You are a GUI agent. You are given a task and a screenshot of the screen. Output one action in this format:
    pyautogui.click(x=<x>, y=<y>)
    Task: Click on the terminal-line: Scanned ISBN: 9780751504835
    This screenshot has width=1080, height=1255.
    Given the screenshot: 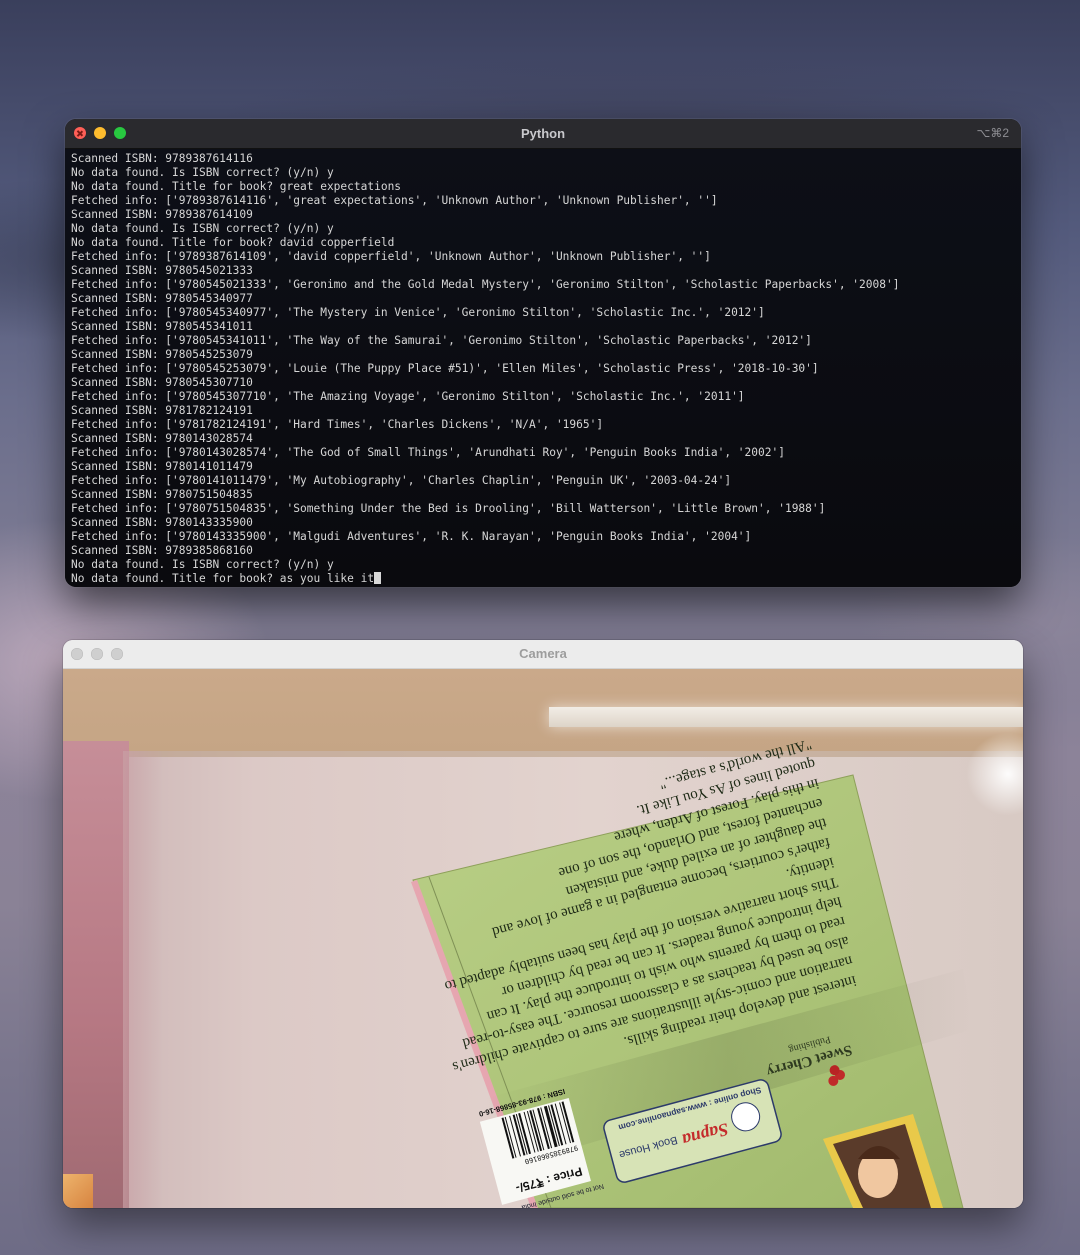 What is the action you would take?
    pyautogui.click(x=162, y=494)
    